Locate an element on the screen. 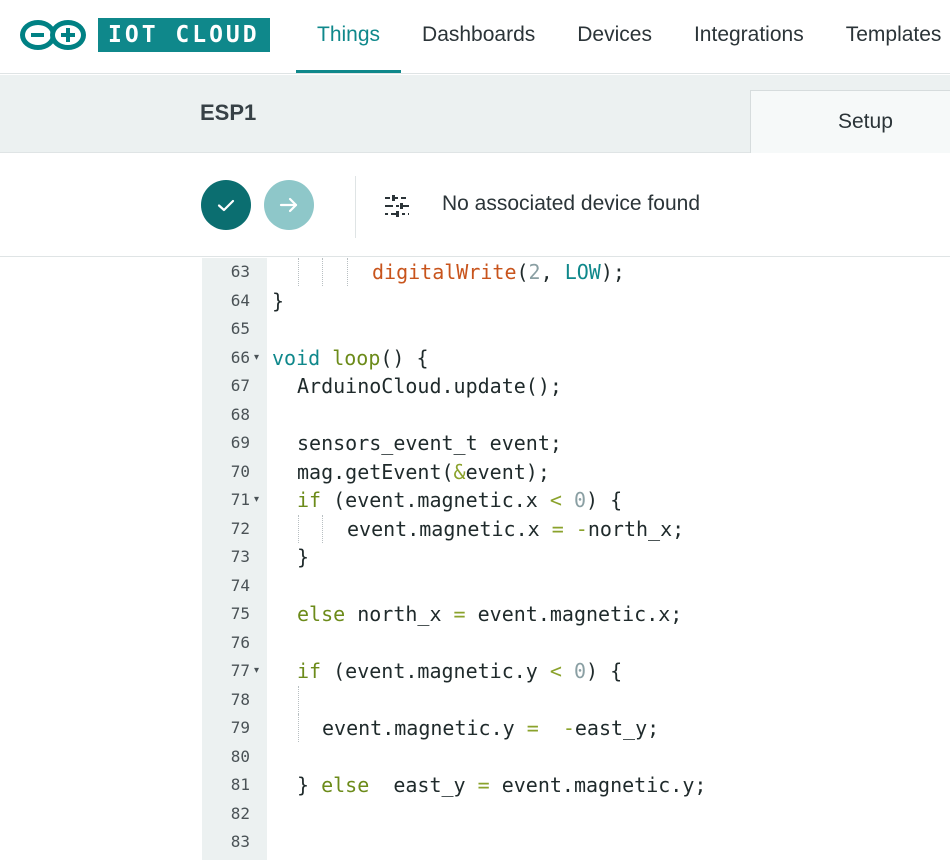 The width and height of the screenshot is (950, 860). code-text: event.magnetic.y = -east_y; is located at coordinates (491, 728).